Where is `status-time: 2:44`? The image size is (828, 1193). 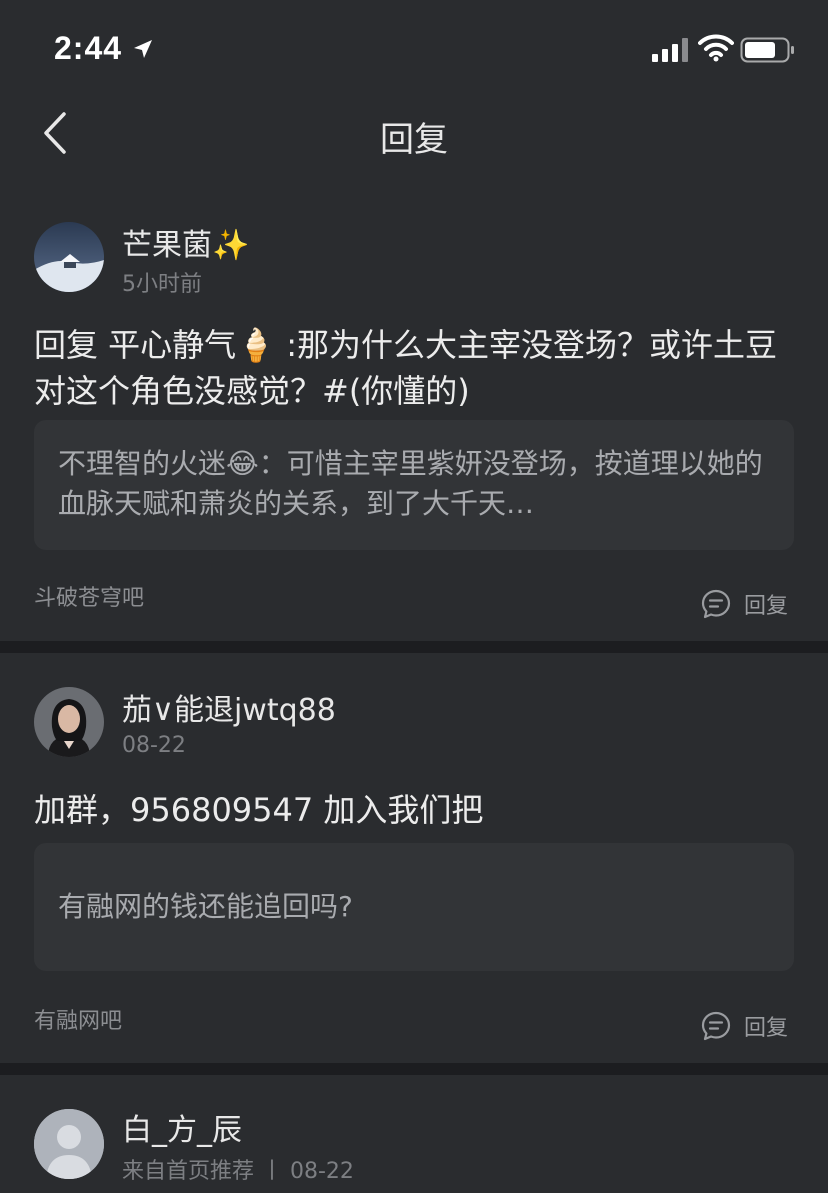 status-time: 2:44 is located at coordinates (88, 48).